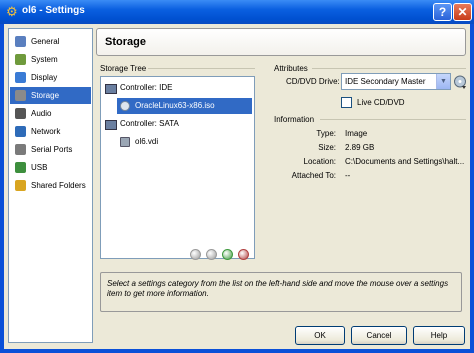 The height and width of the screenshot is (353, 474). What do you see at coordinates (385, 81) in the screenshot?
I see `cd-dvd-drive-value: IDE Secondary Master` at bounding box center [385, 81].